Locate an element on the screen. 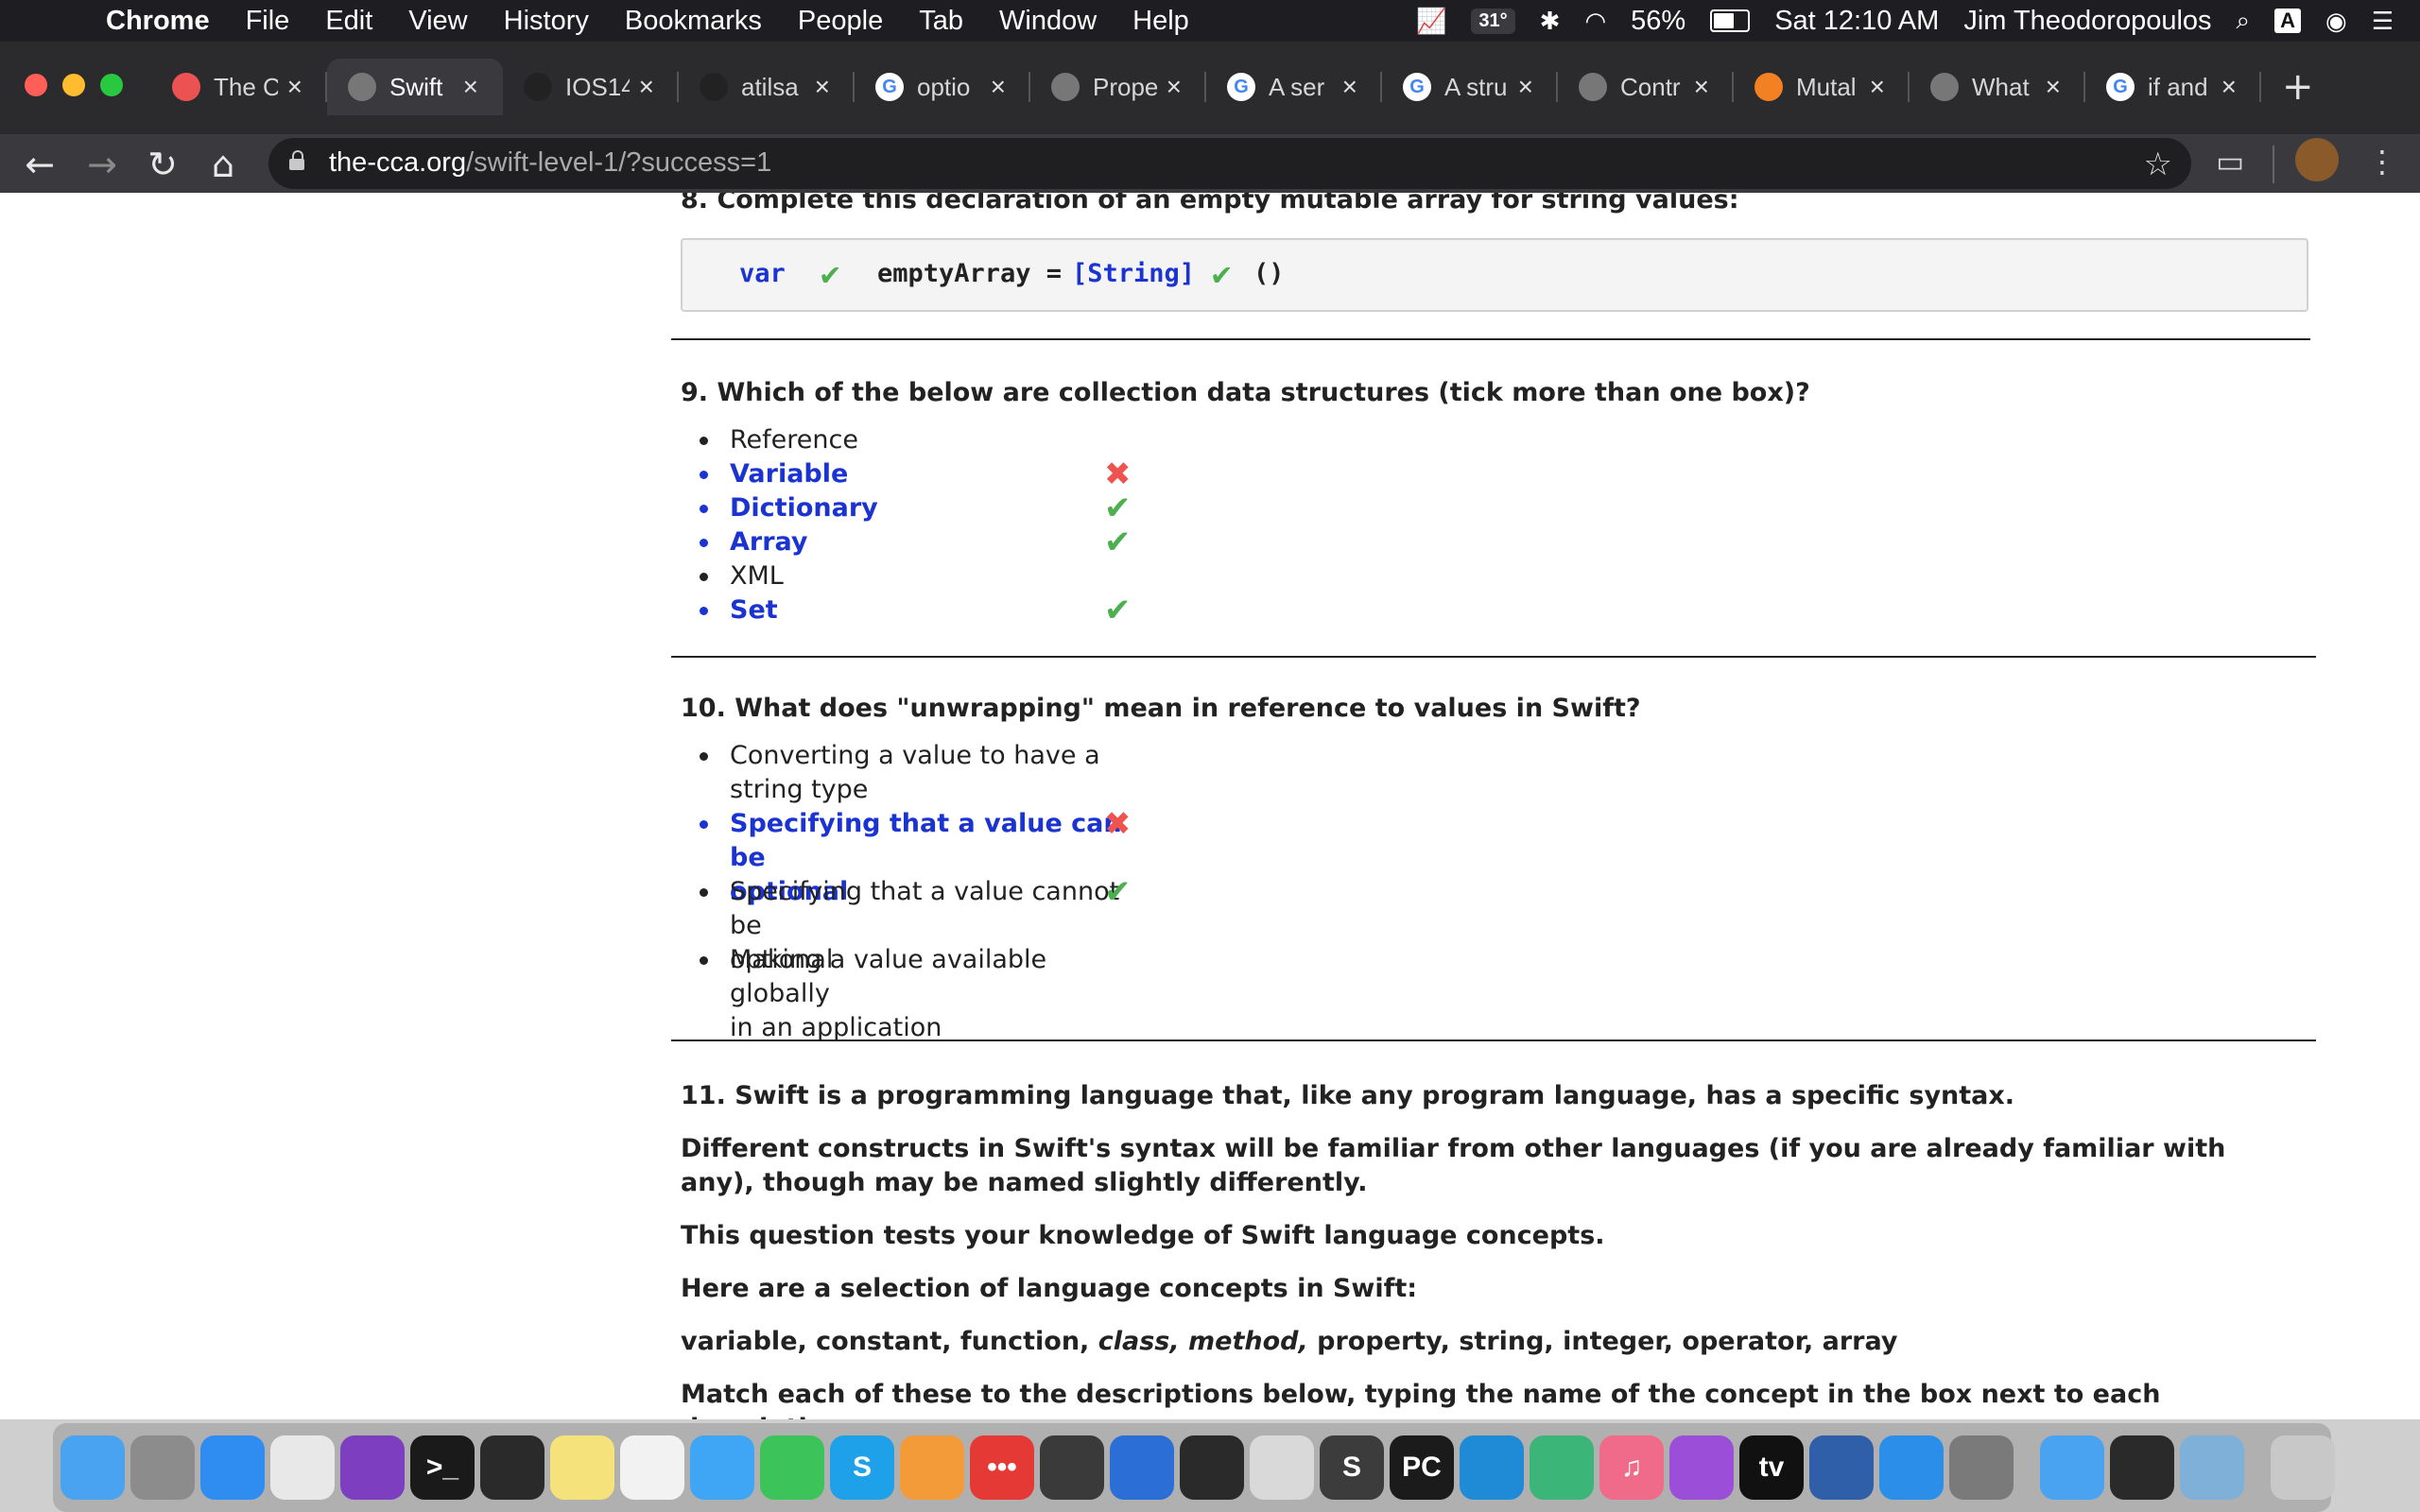 This screenshot has width=2420, height=1512. facetime-icon is located at coordinates (792, 1467).